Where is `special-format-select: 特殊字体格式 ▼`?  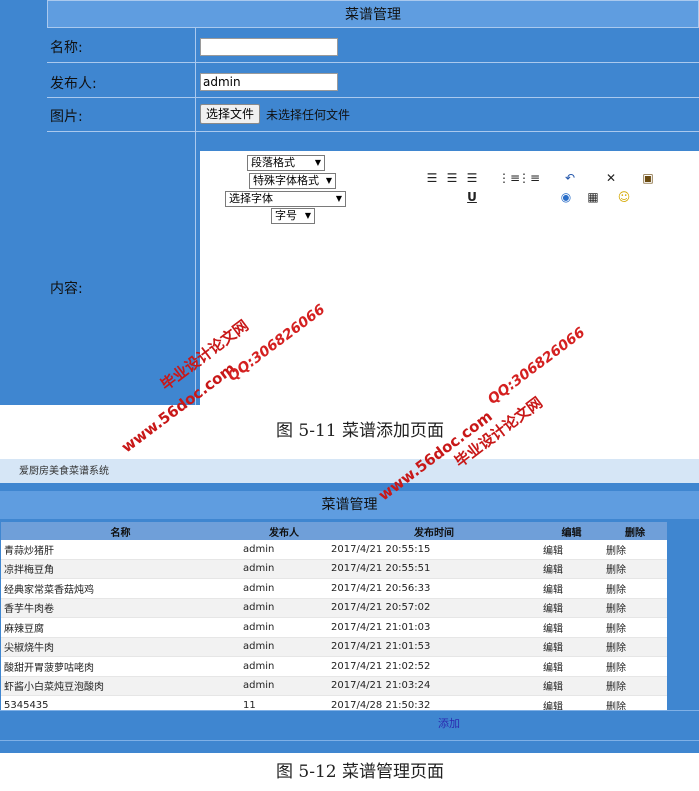 special-format-select: 特殊字体格式 ▼ is located at coordinates (292, 181).